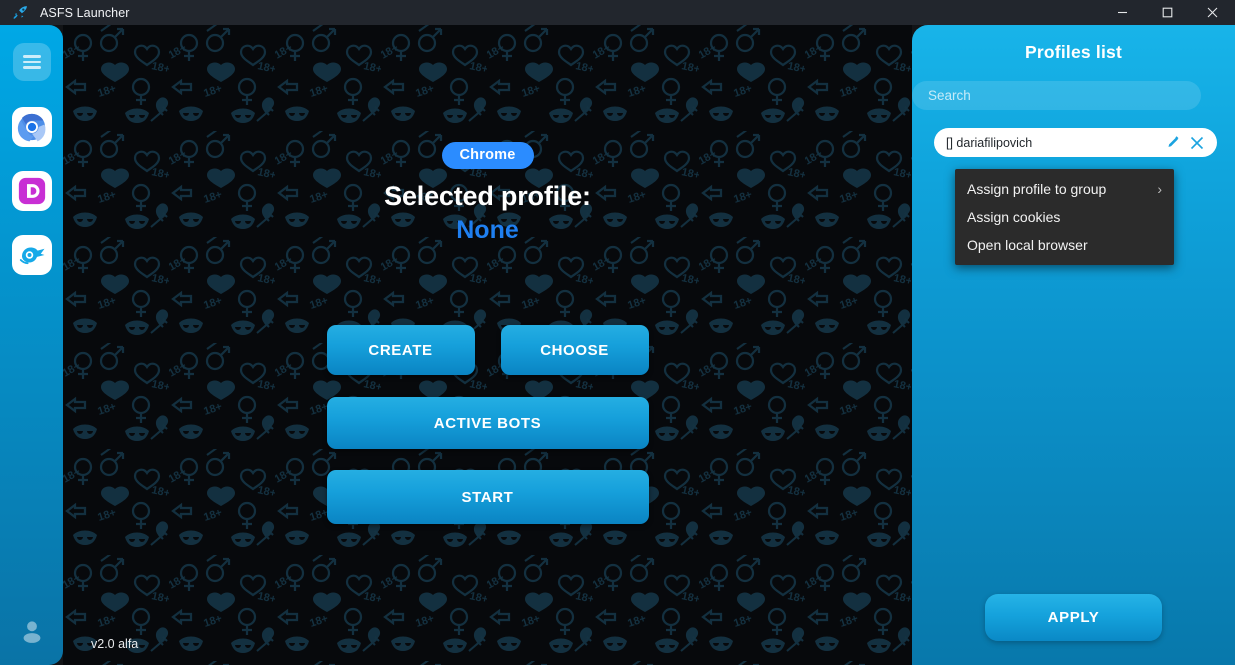  I want to click on selected-profile-label: Selected profile:, so click(487, 196).